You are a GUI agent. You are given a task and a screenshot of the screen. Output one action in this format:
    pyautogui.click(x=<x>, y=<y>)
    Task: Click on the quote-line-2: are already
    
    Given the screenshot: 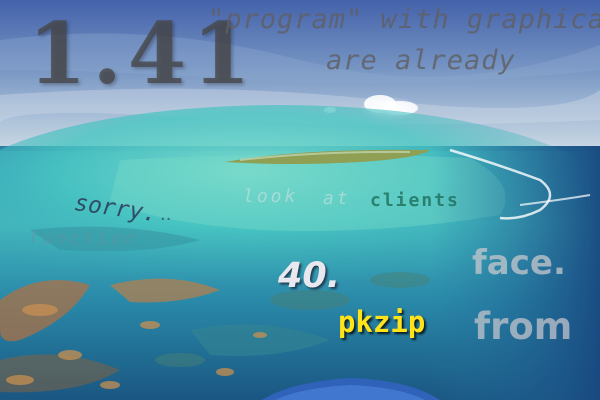 What is the action you would take?
    pyautogui.click(x=421, y=60)
    